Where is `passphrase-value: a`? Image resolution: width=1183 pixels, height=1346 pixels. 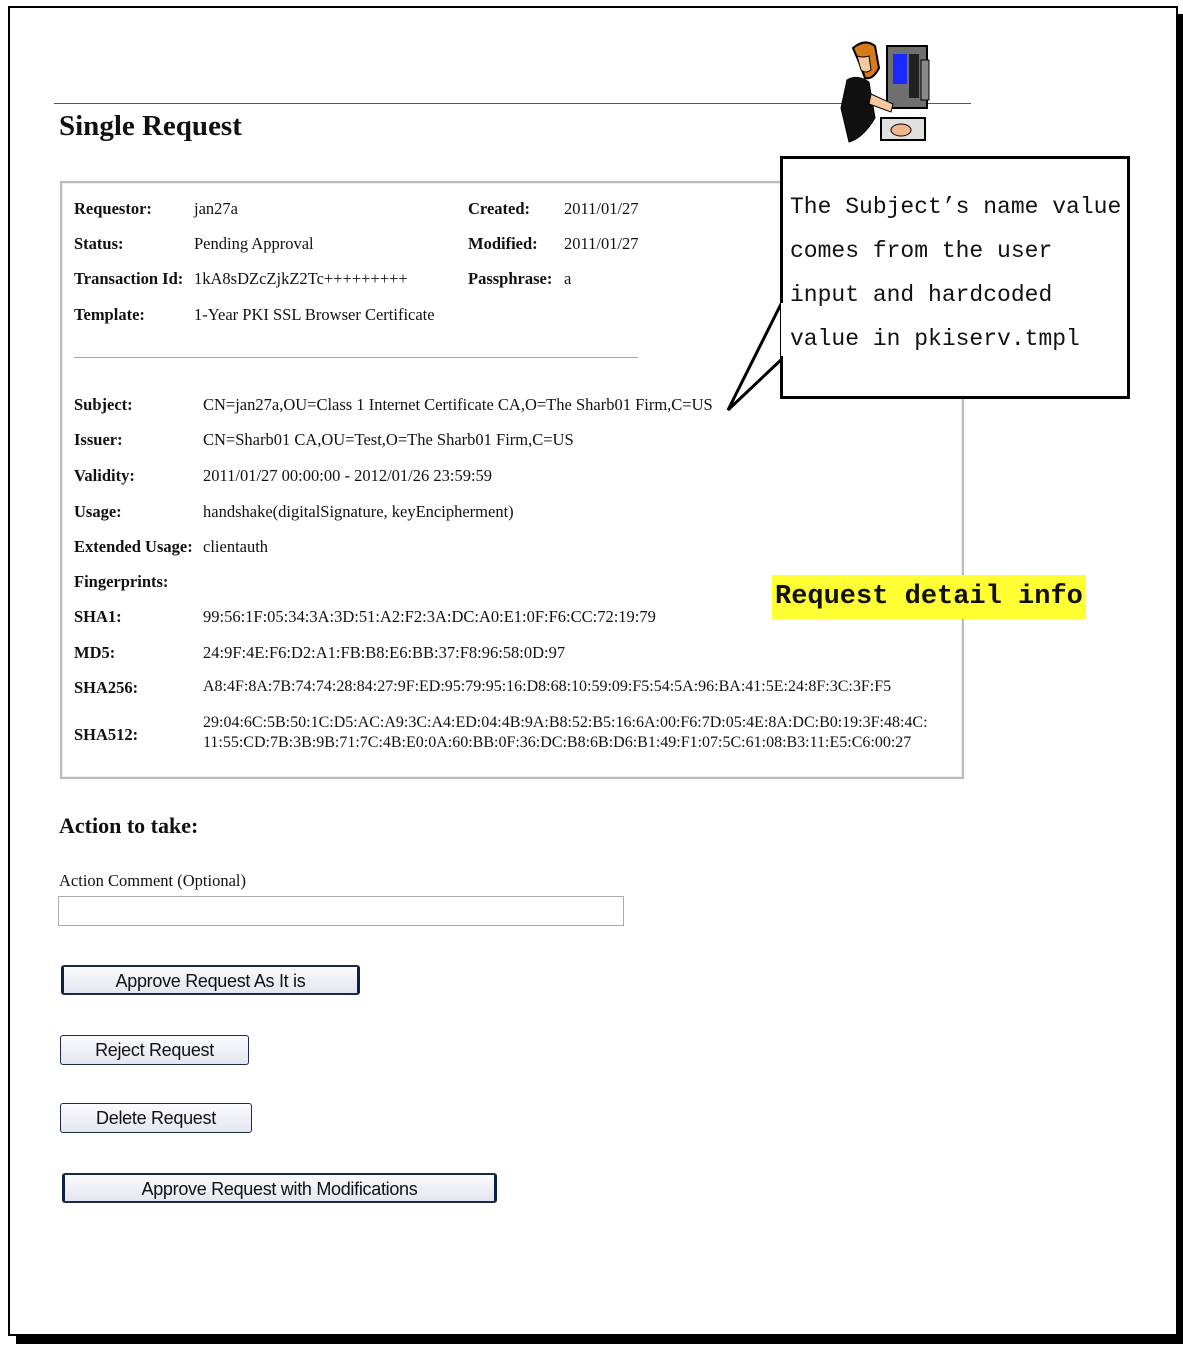 passphrase-value: a is located at coordinates (568, 278).